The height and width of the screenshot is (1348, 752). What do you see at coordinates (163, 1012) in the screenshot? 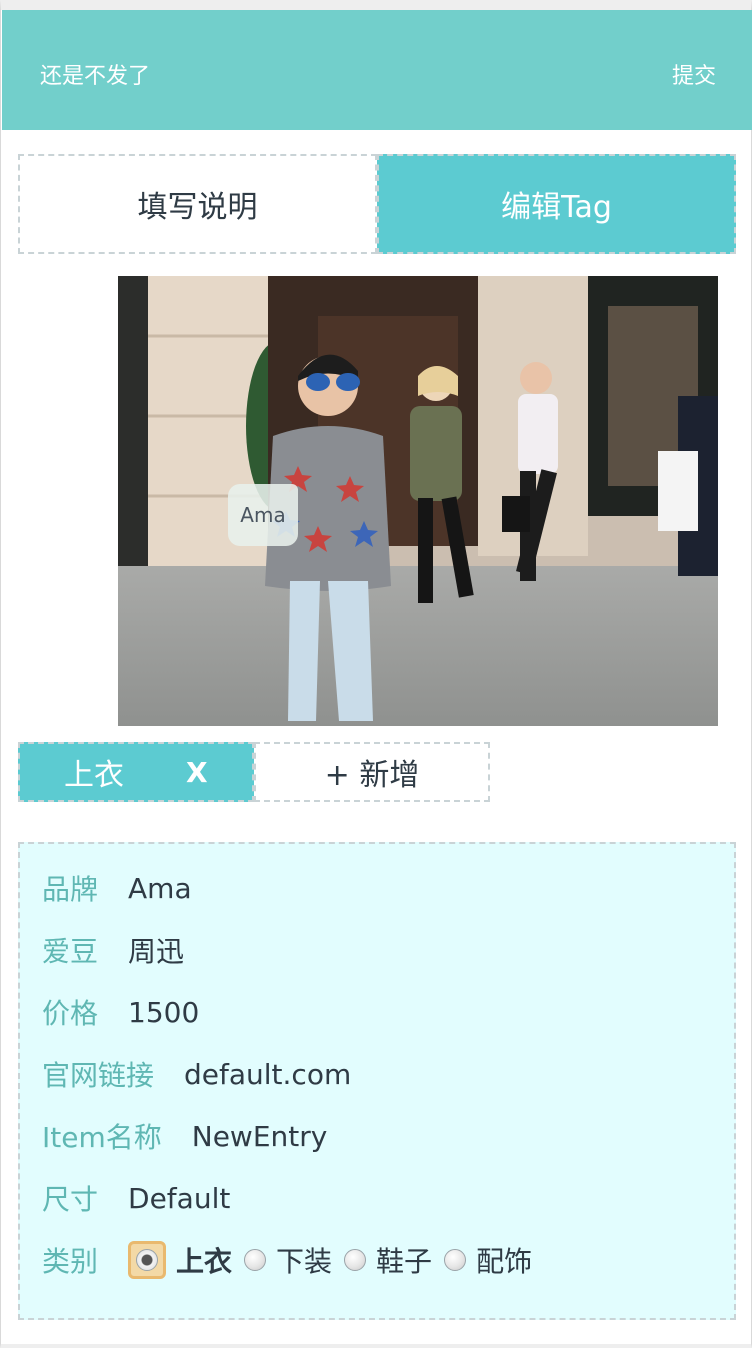
I see `price-value: 1500` at bounding box center [163, 1012].